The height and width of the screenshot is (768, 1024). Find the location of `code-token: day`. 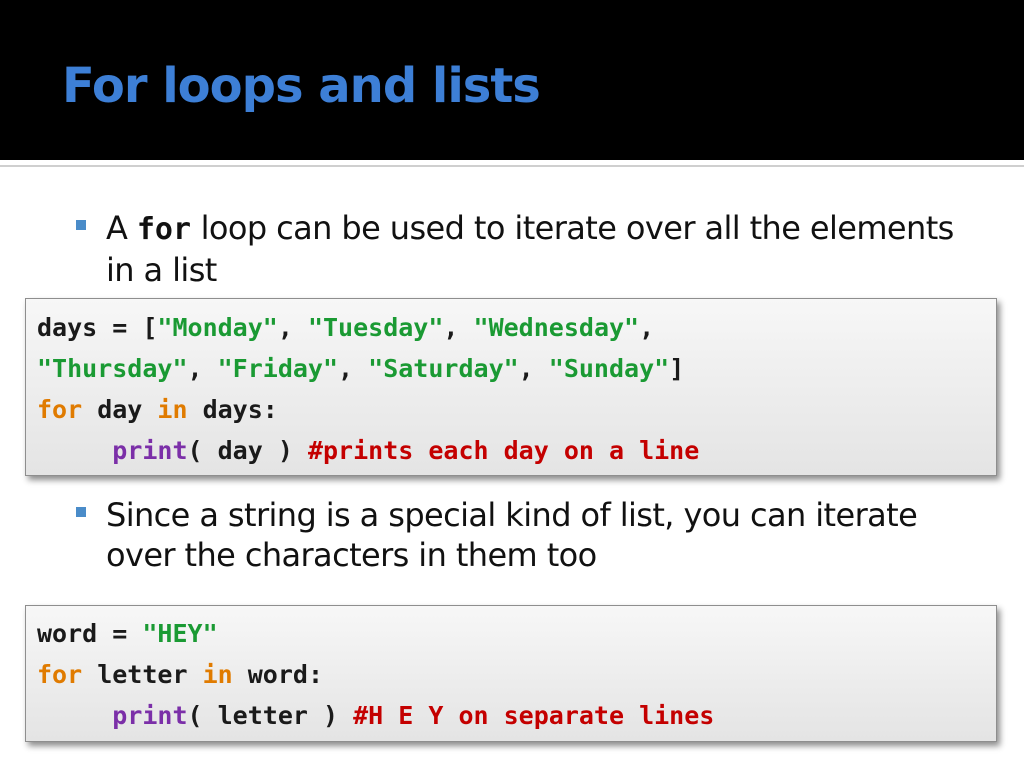

code-token: day is located at coordinates (120, 409).